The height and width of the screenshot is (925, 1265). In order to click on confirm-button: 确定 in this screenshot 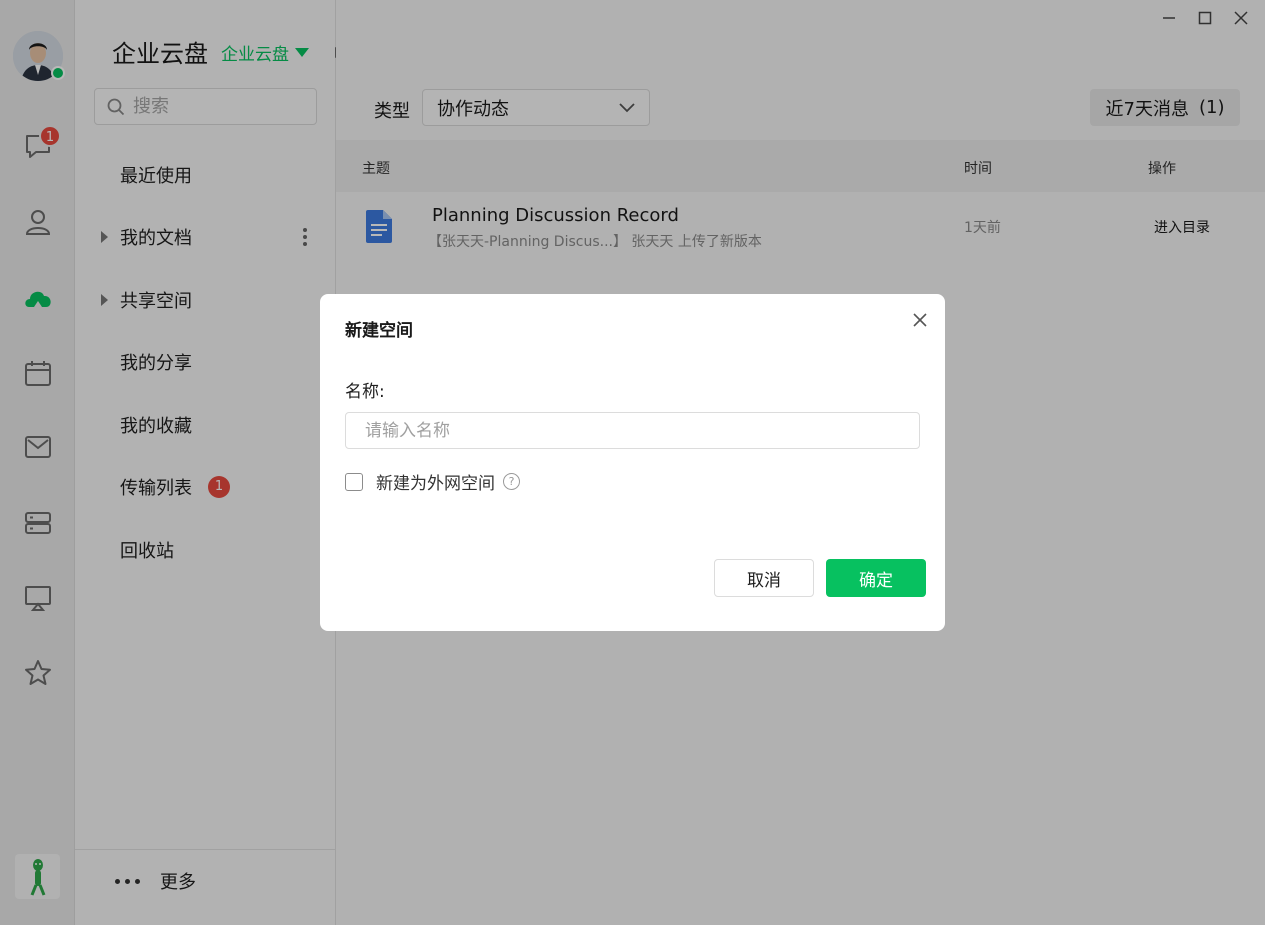, I will do `click(876, 578)`.